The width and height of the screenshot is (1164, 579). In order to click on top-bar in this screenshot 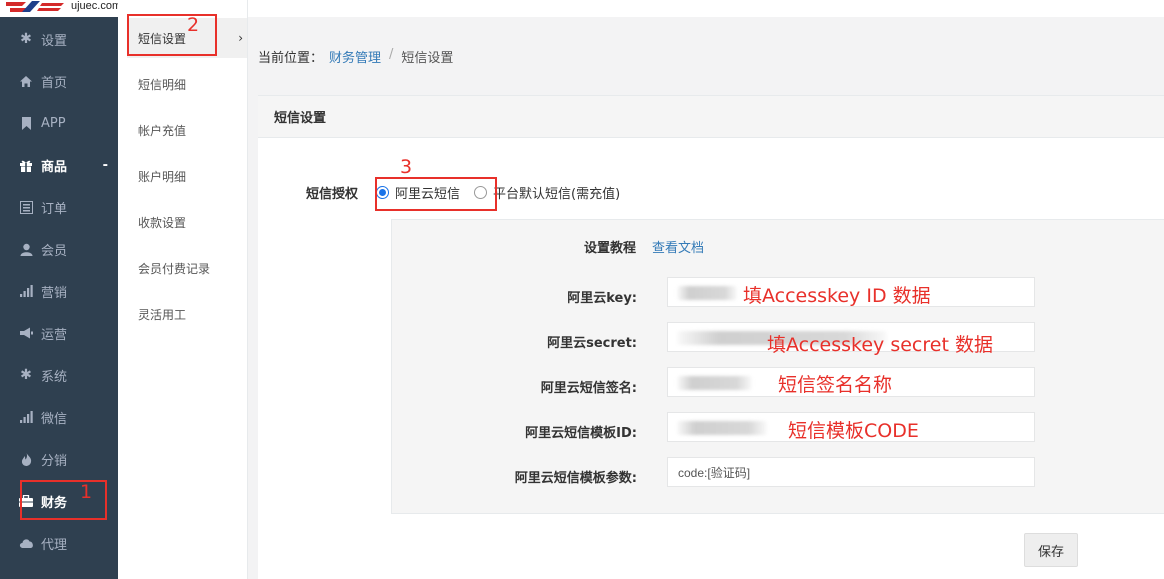, I will do `click(706, 8)`.